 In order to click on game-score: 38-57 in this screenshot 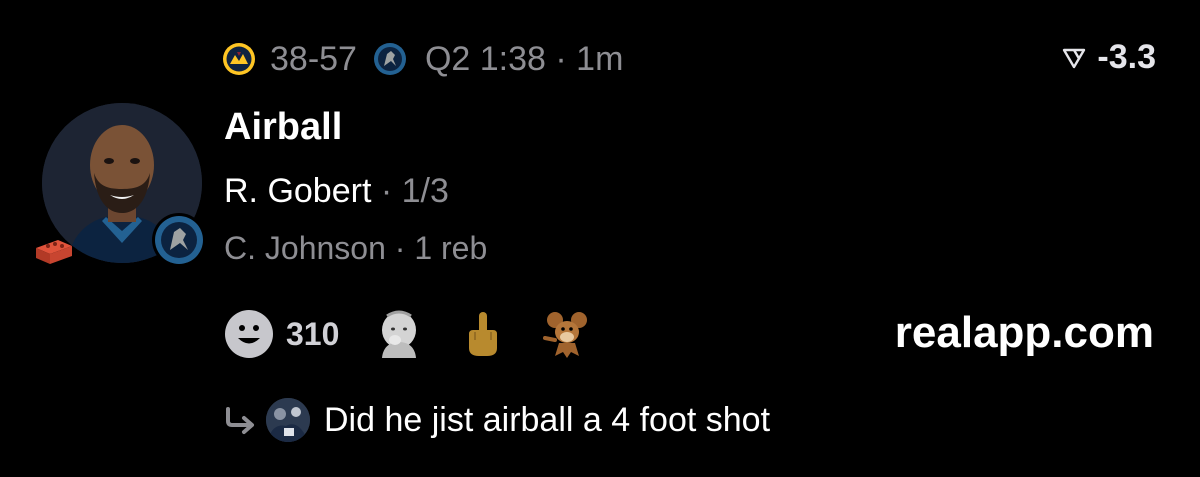, I will do `click(313, 58)`.